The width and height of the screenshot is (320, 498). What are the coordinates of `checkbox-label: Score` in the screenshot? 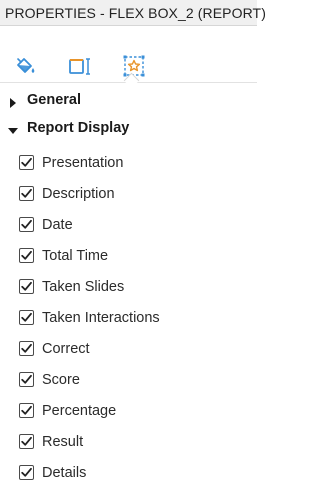 It's located at (61, 380).